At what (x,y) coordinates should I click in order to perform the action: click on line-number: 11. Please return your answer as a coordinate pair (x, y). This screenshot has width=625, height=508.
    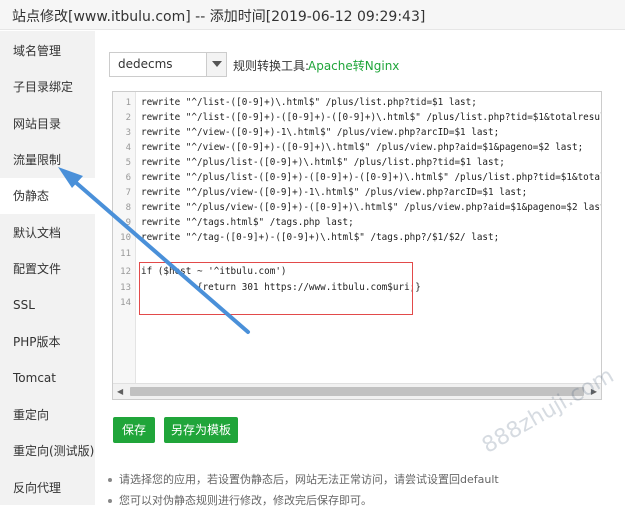
    Looking at the image, I should click on (125, 254).